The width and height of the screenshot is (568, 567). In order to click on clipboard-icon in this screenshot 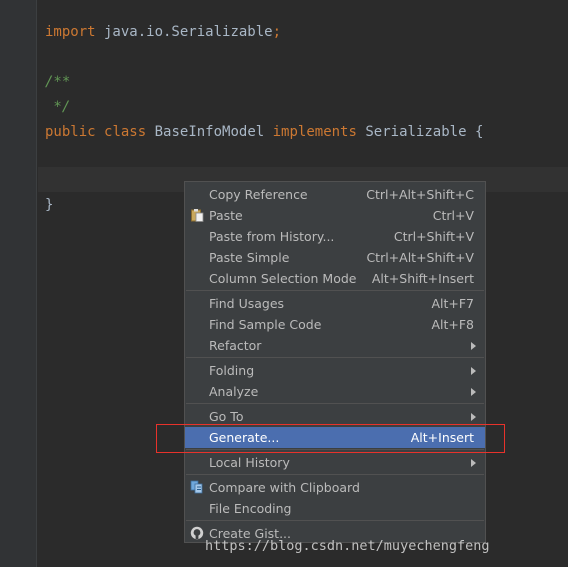, I will do `click(197, 215)`.